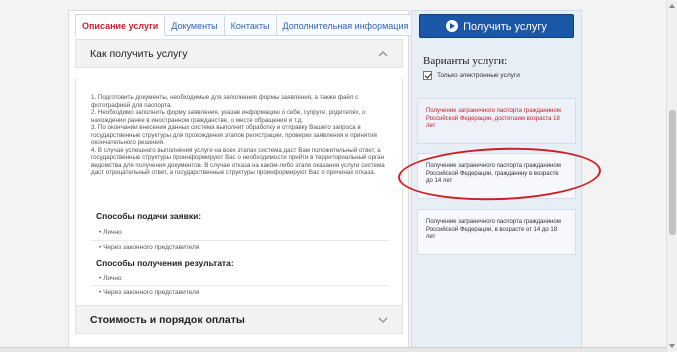  I want to click on how-to-section-header: Как получить услугу, so click(239, 53).